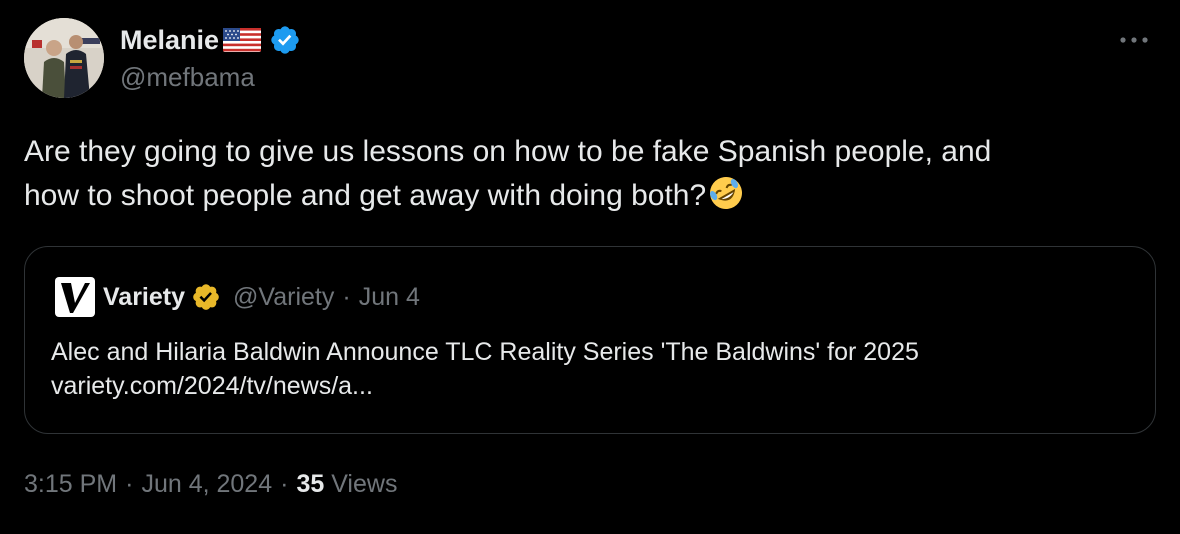  What do you see at coordinates (64, 58) in the screenshot?
I see `author-avatar` at bounding box center [64, 58].